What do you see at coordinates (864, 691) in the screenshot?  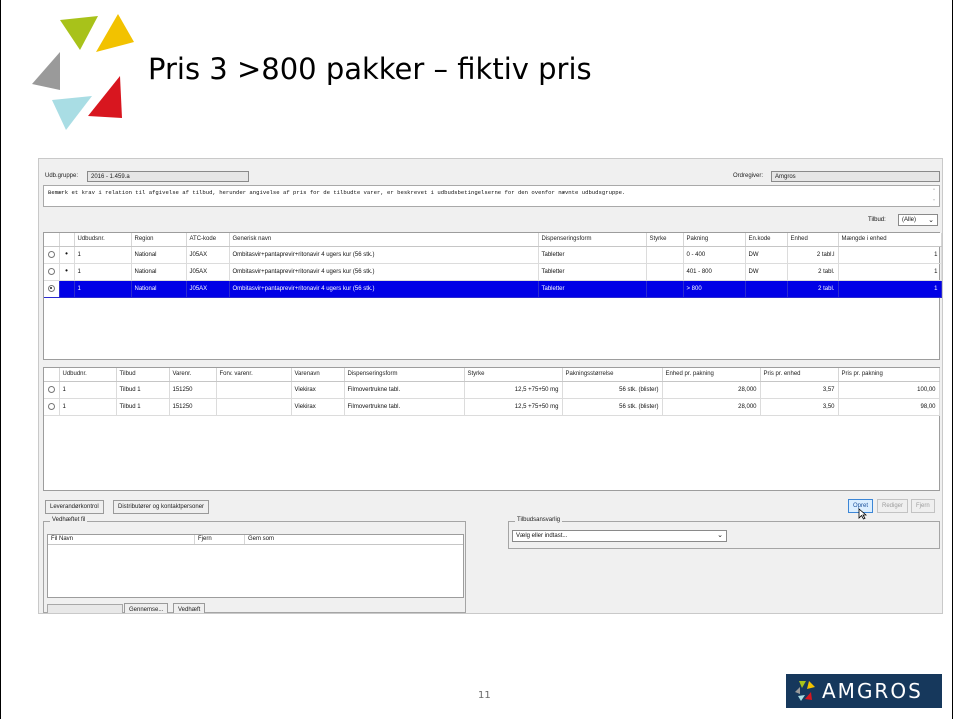 I see `amgros-brand-logo: AMGROS` at bounding box center [864, 691].